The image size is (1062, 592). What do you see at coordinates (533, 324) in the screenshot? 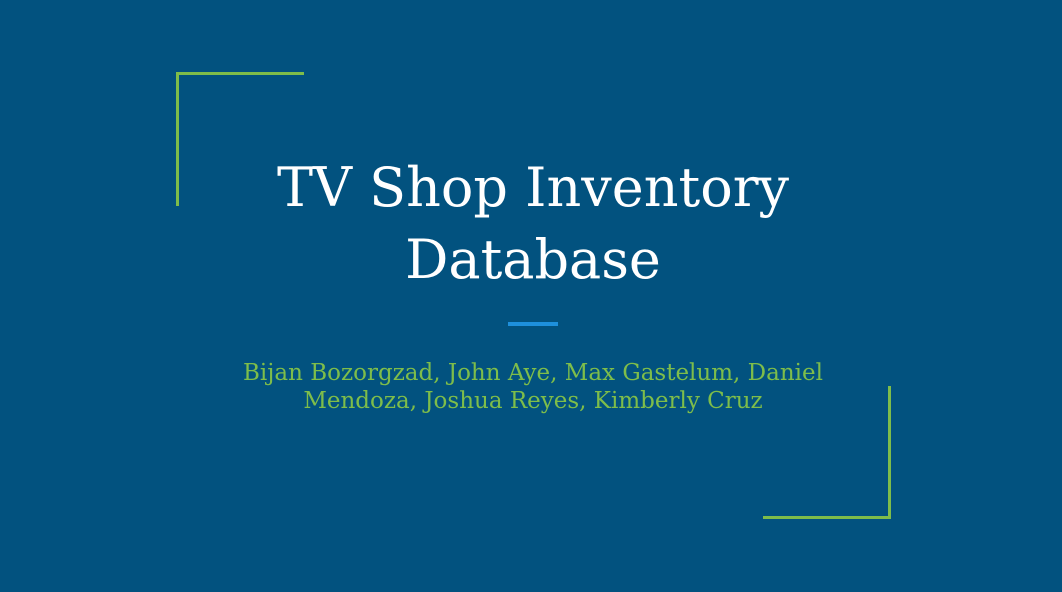
I see `title-divider` at bounding box center [533, 324].